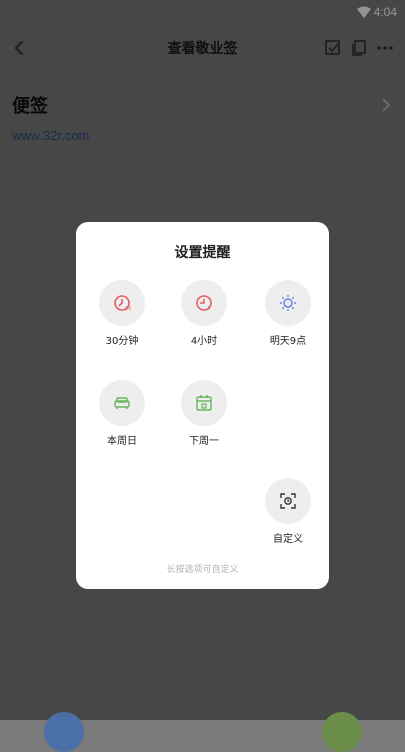 The image size is (405, 752). Describe the element at coordinates (64, 732) in the screenshot. I see `fab-left` at that location.